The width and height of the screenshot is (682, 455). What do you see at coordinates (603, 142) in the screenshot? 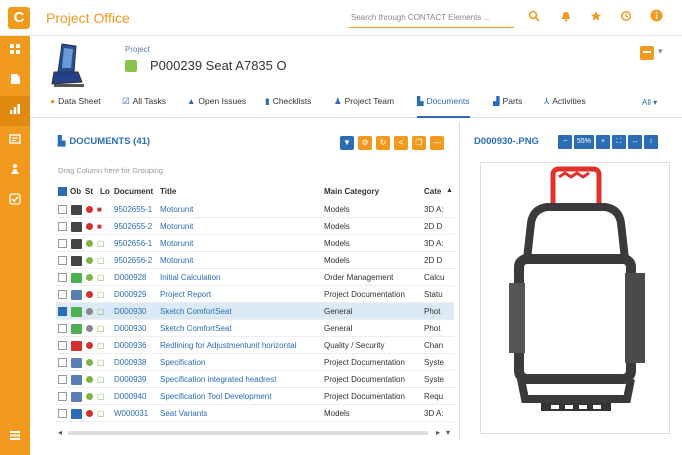
I see `zoom-in-button: +` at bounding box center [603, 142].